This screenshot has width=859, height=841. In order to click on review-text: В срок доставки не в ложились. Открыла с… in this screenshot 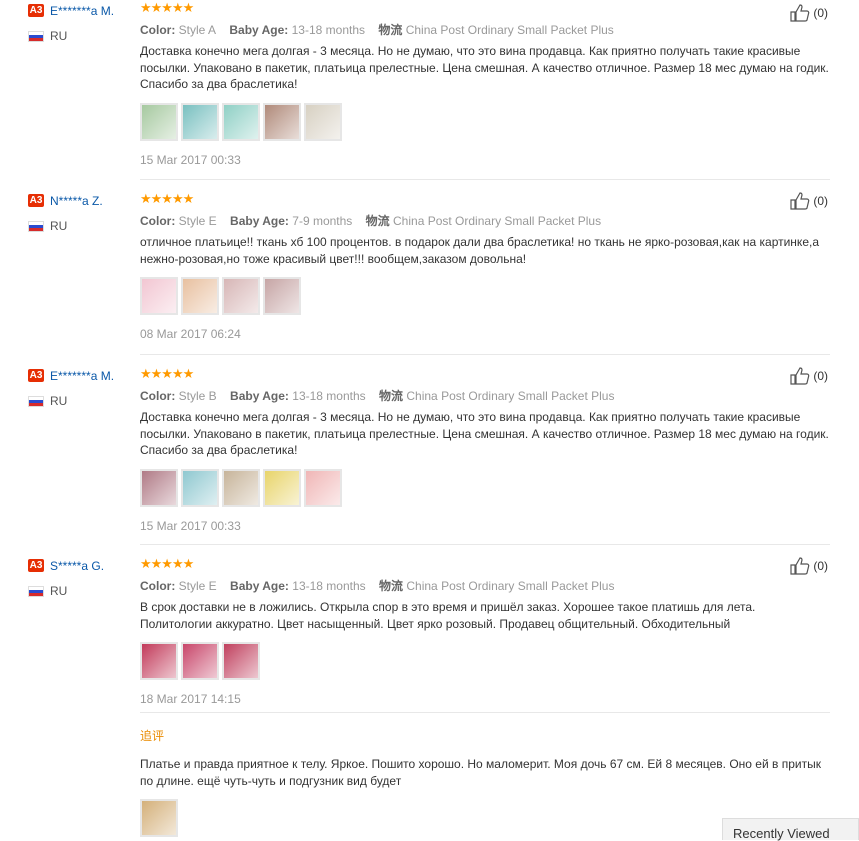, I will do `click(448, 615)`.